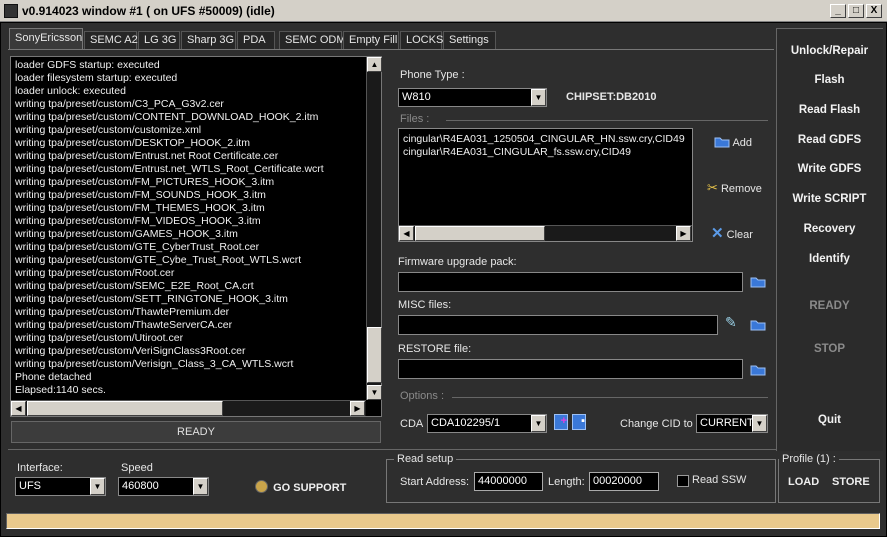 This screenshot has height=537, width=887. I want to click on scroll-down-icon: ▼, so click(374, 392).